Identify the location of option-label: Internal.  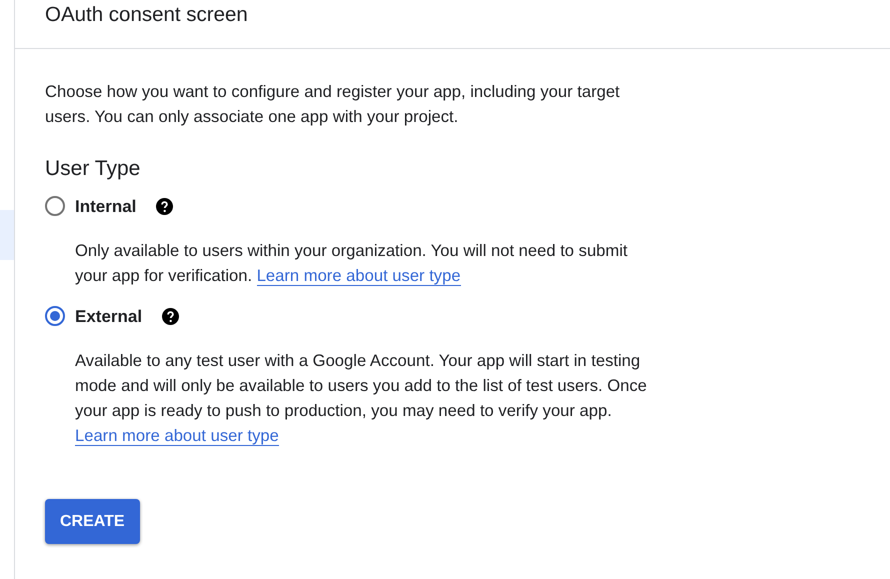
(105, 206).